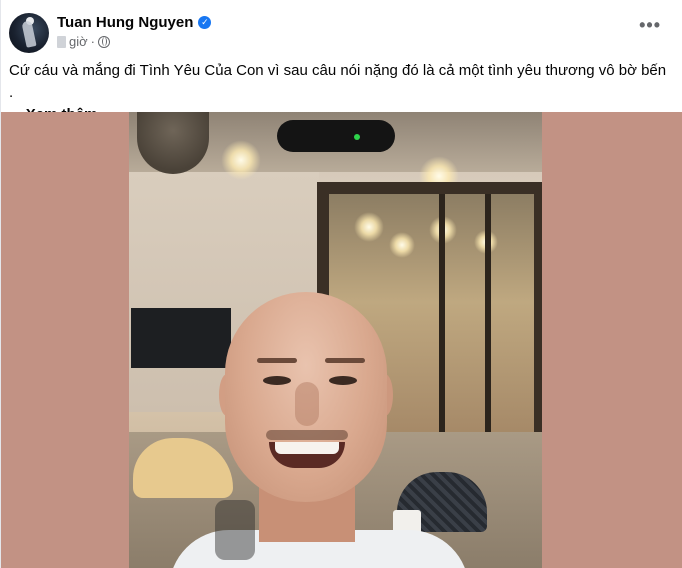 This screenshot has height=568, width=682. What do you see at coordinates (104, 41) in the screenshot?
I see `globe-icon` at bounding box center [104, 41].